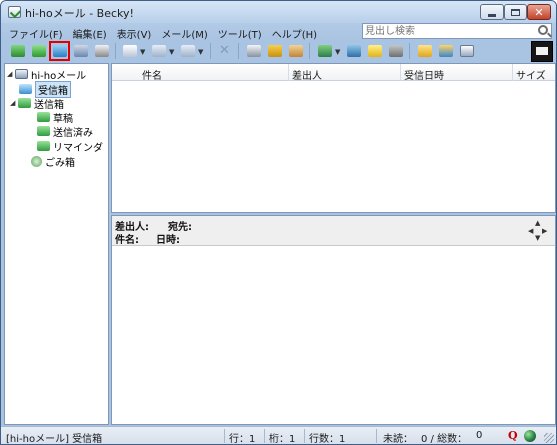 The image size is (557, 445). I want to click on tree-item-drafts: 草稿, so click(55, 117).